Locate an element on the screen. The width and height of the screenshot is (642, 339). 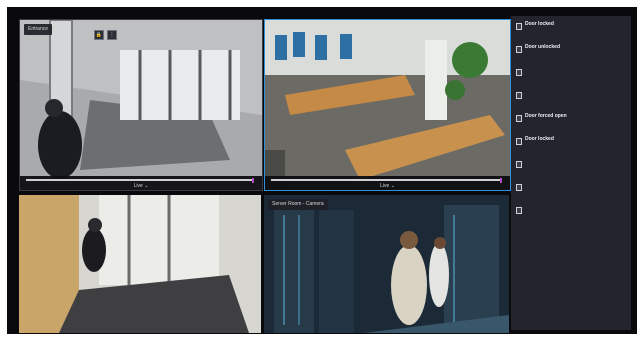
camera-controls: 🔒 ⋮ is located at coordinates (105, 35).